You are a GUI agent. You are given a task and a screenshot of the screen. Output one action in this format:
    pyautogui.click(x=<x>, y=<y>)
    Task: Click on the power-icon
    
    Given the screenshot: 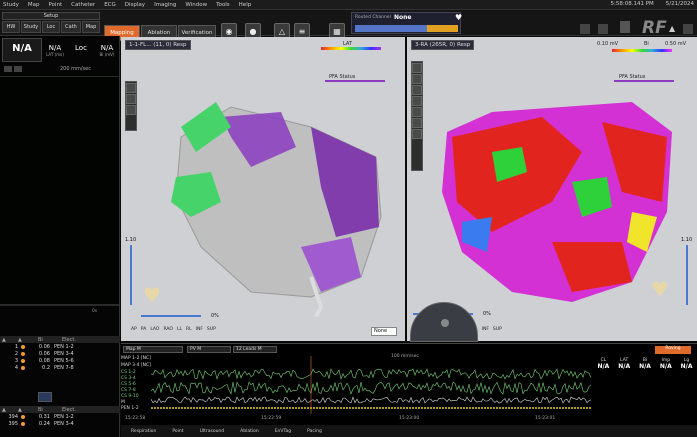 What is the action you would take?
    pyautogui.click(x=688, y=29)
    